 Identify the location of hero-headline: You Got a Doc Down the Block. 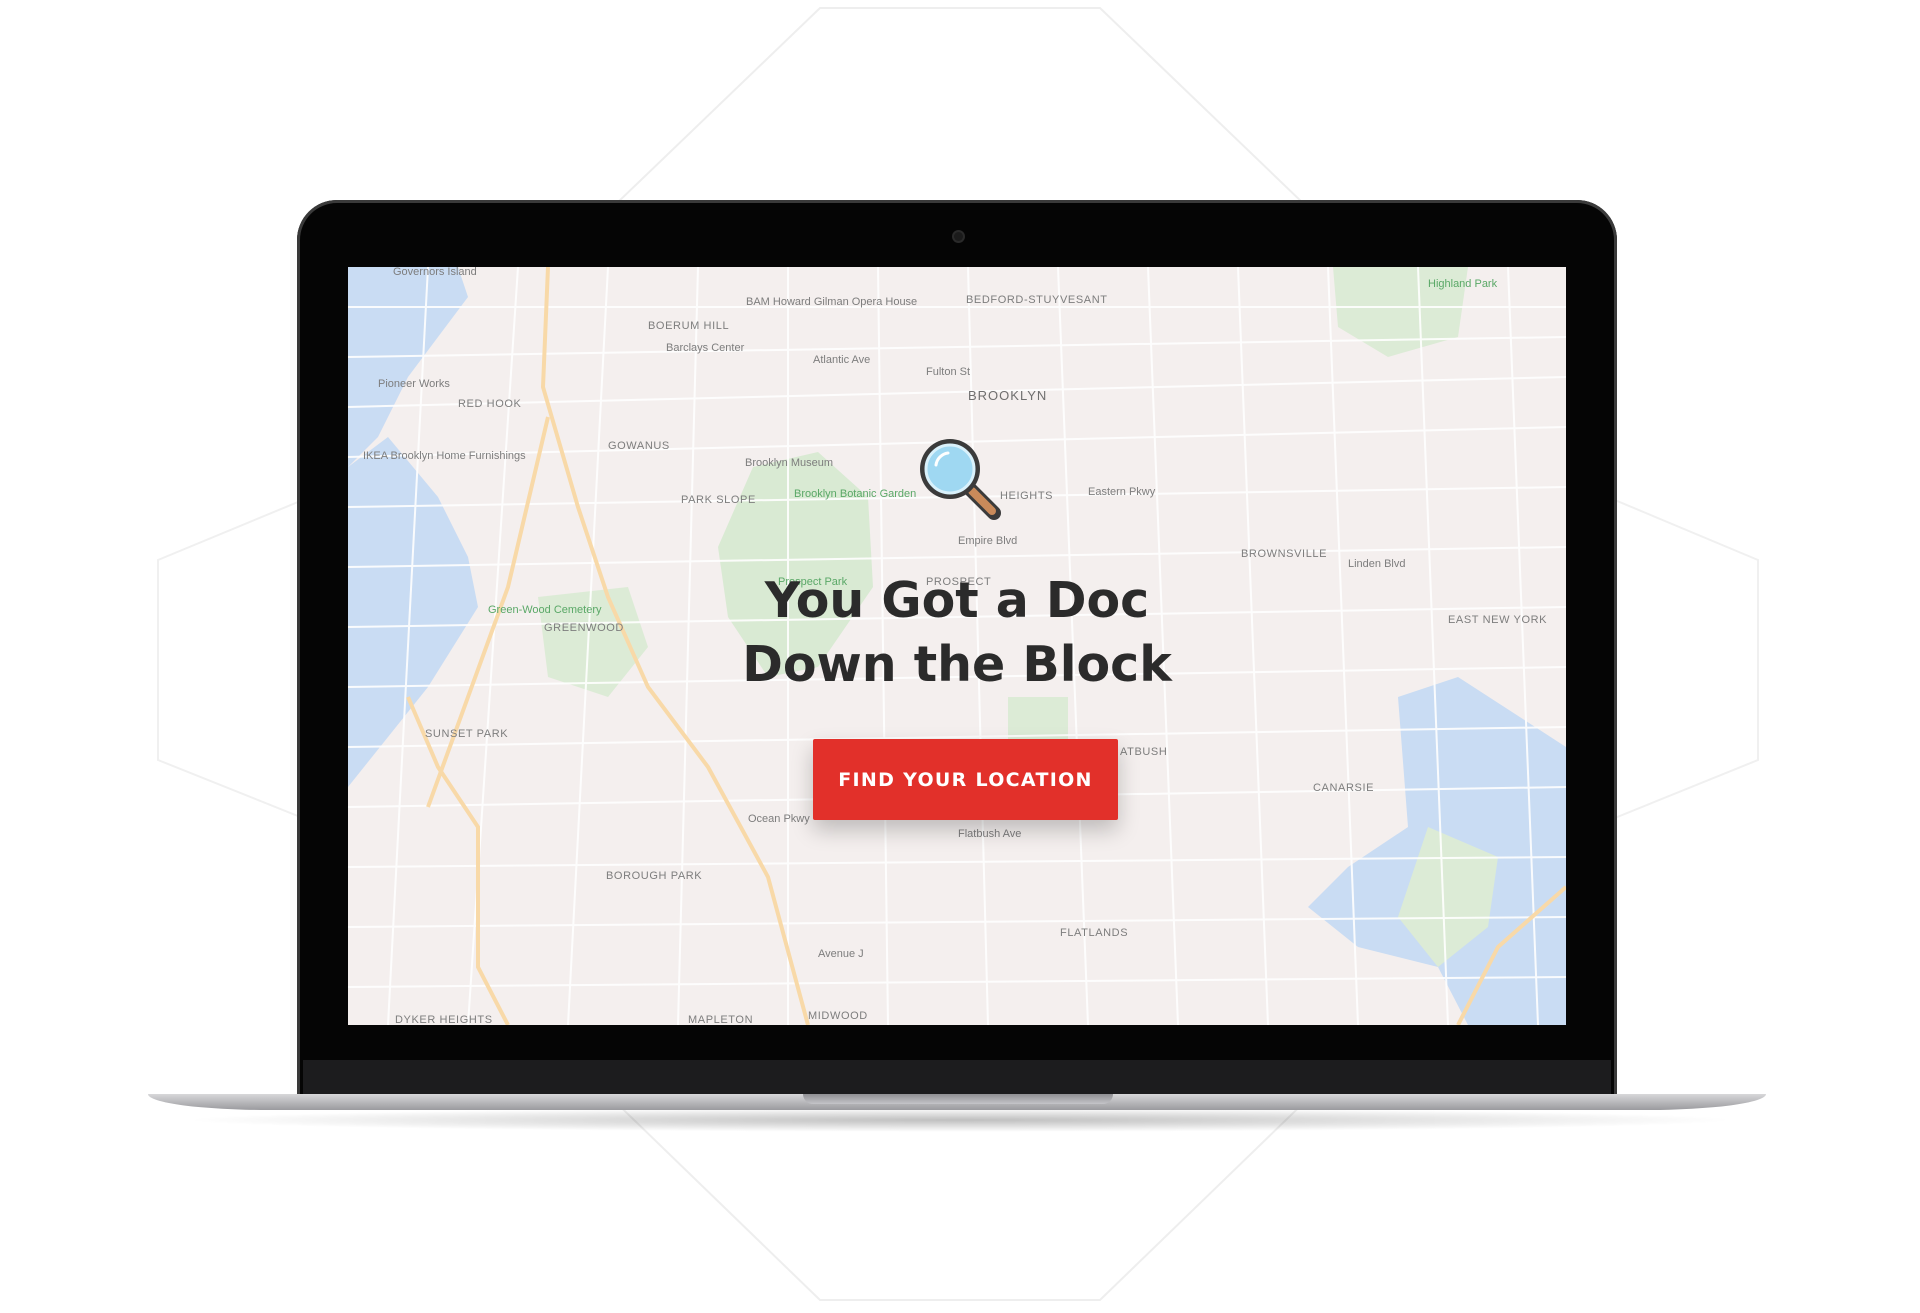
(957, 633).